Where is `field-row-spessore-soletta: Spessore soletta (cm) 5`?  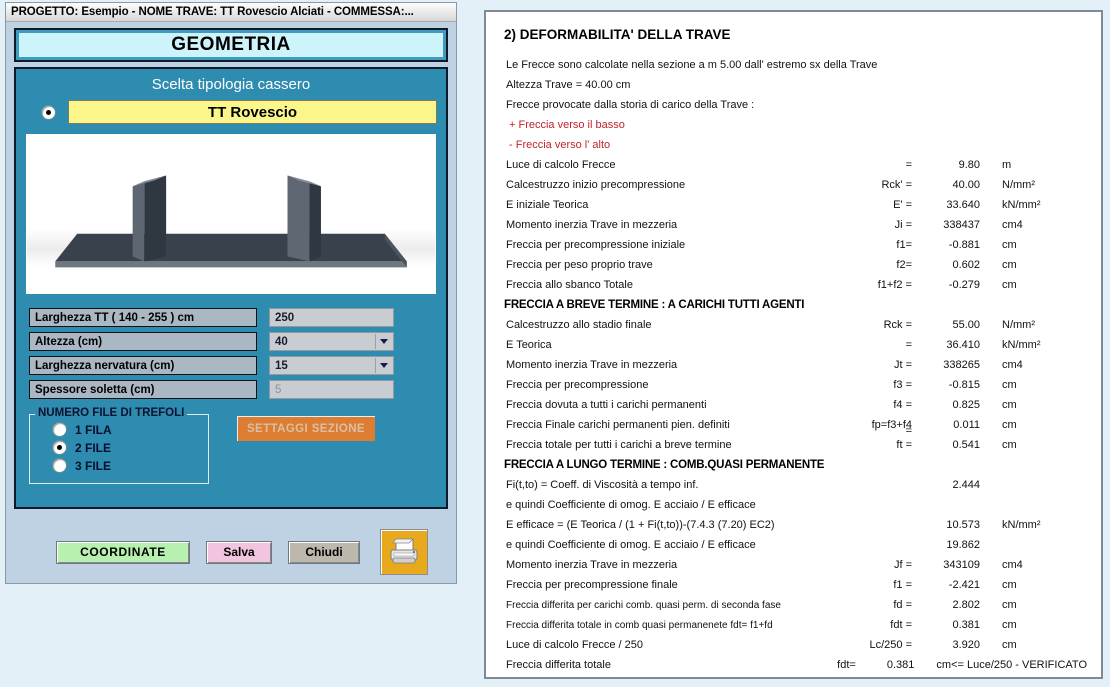
field-row-spessore-soletta: Spessore soletta (cm) 5 is located at coordinates (231, 389).